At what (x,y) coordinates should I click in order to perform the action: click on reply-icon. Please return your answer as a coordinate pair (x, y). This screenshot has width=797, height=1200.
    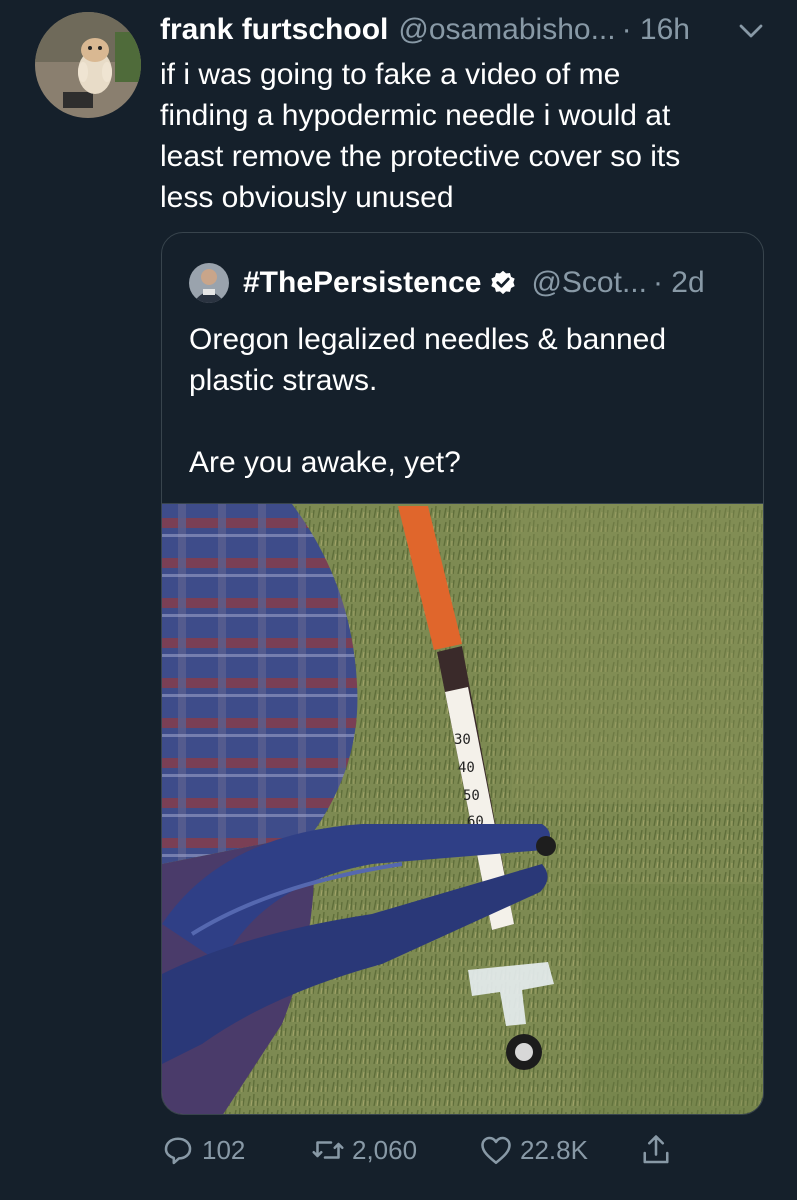
    Looking at the image, I should click on (178, 1151).